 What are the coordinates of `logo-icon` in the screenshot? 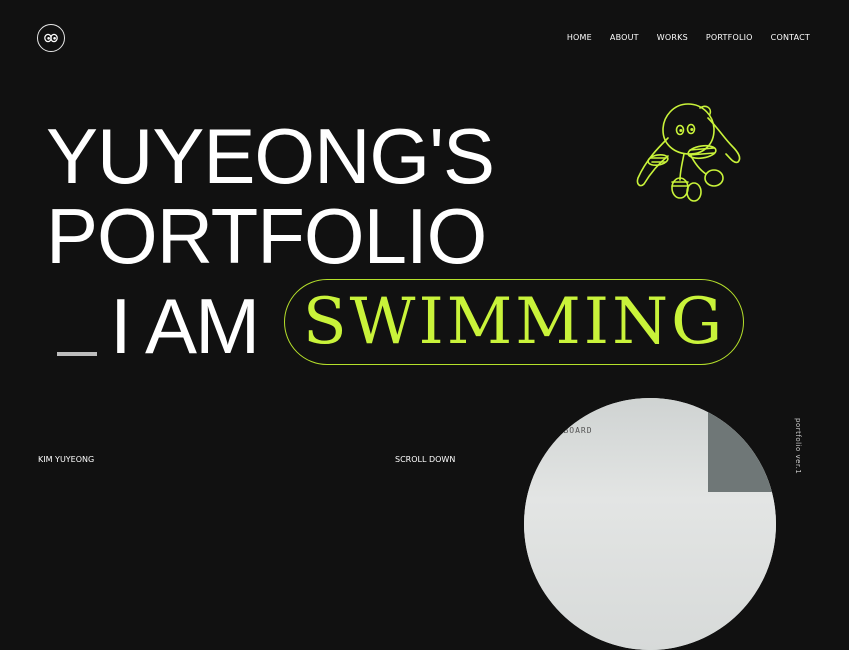 It's located at (51, 38).